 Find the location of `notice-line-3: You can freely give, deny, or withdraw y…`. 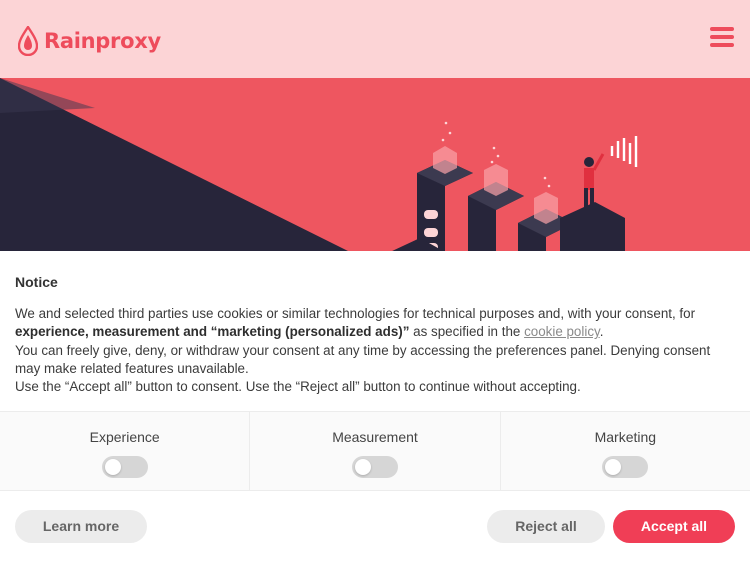

notice-line-3: You can freely give, deny, or withdraw y… is located at coordinates (363, 359).